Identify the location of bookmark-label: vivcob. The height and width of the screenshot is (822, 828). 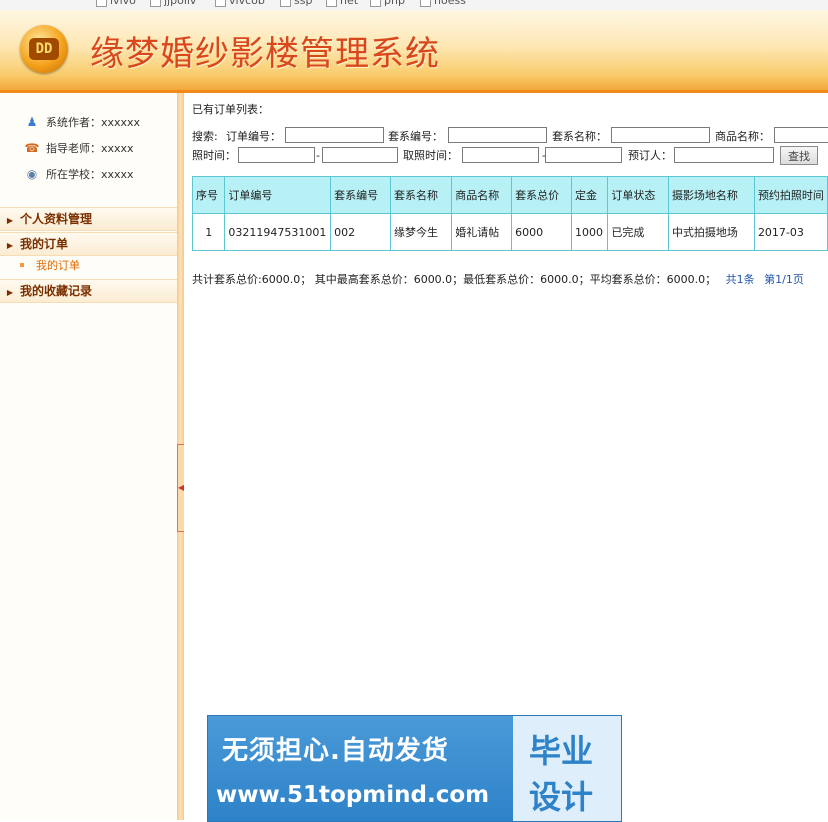
(247, 3).